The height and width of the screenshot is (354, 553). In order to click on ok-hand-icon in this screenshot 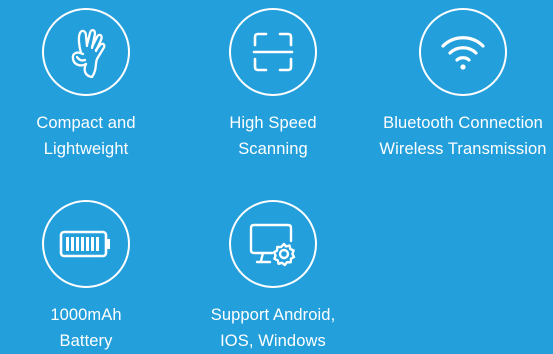, I will do `click(88, 53)`.